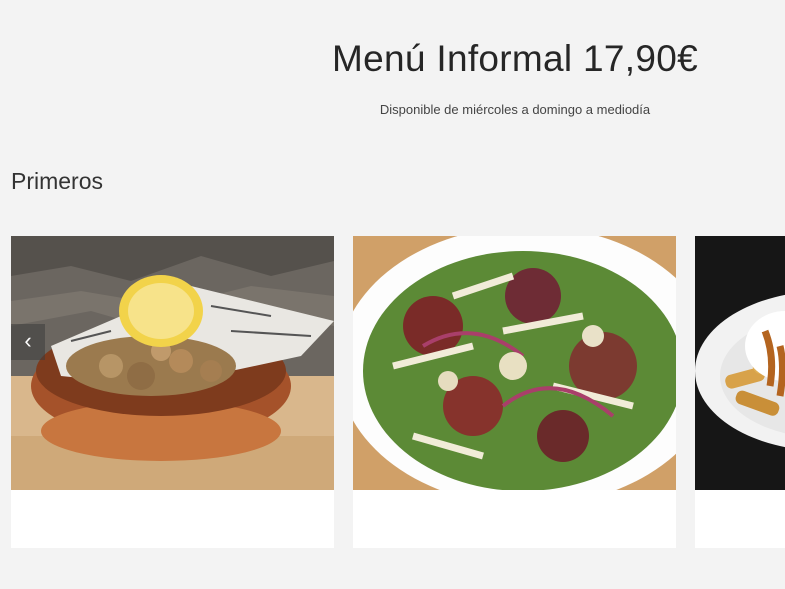 Image resolution: width=785 pixels, height=589 pixels. I want to click on chevron-left-icon: ‹, so click(28, 340).